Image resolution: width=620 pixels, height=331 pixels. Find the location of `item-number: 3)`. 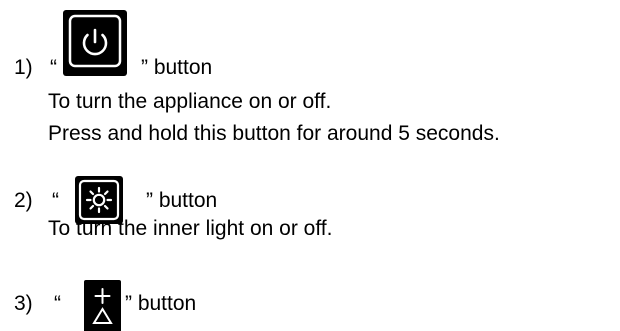

item-number: 3) is located at coordinates (23, 303).